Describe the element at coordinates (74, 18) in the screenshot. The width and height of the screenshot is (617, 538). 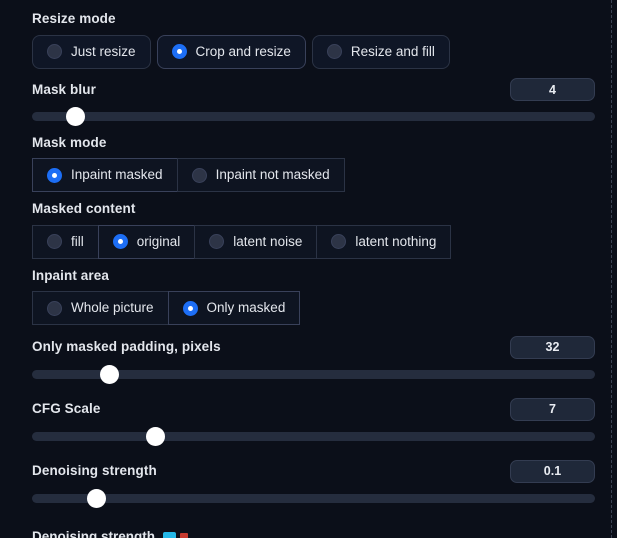
I see `resize-mode-label: Resize mode` at that location.